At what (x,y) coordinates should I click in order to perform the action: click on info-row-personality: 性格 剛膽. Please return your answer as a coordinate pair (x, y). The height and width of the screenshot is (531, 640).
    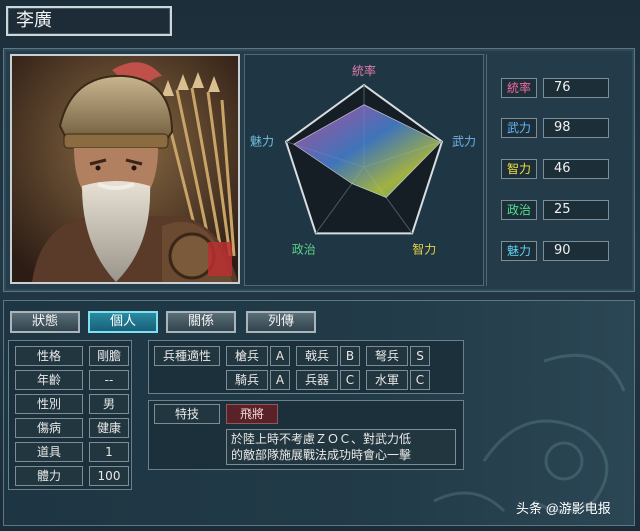
    Looking at the image, I should click on (73, 356).